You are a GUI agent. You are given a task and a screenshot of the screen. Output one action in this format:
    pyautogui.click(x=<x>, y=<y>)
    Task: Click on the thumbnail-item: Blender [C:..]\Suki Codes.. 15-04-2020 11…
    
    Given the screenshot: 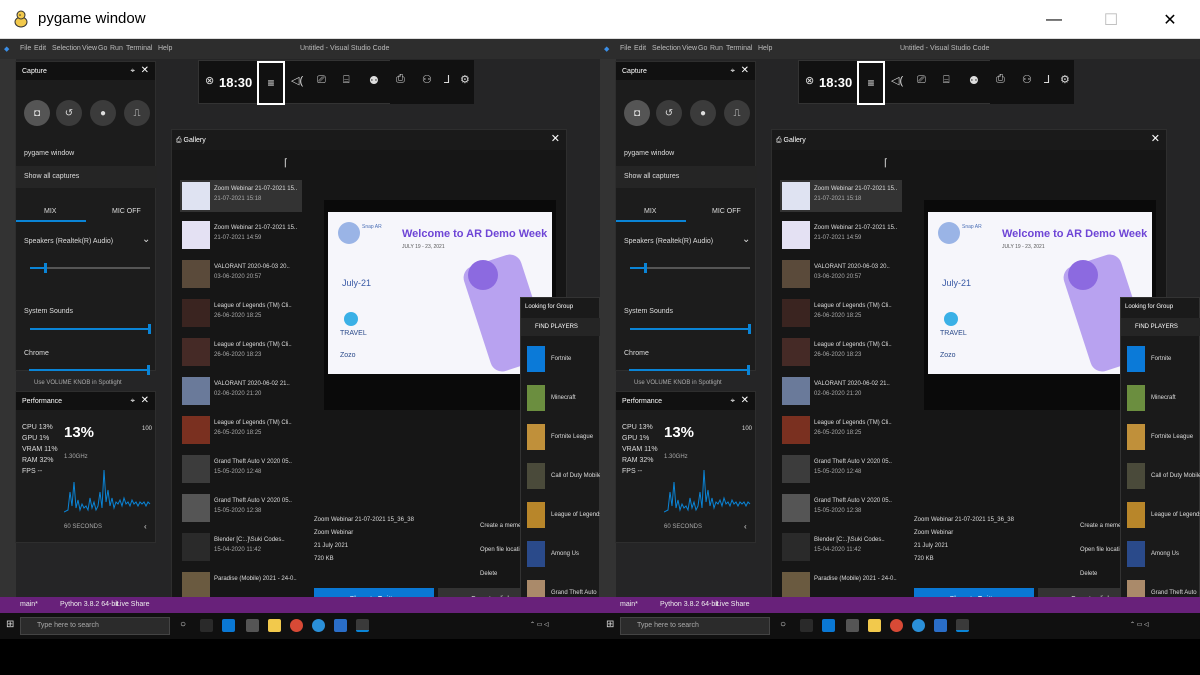 What is the action you would take?
    pyautogui.click(x=241, y=547)
    